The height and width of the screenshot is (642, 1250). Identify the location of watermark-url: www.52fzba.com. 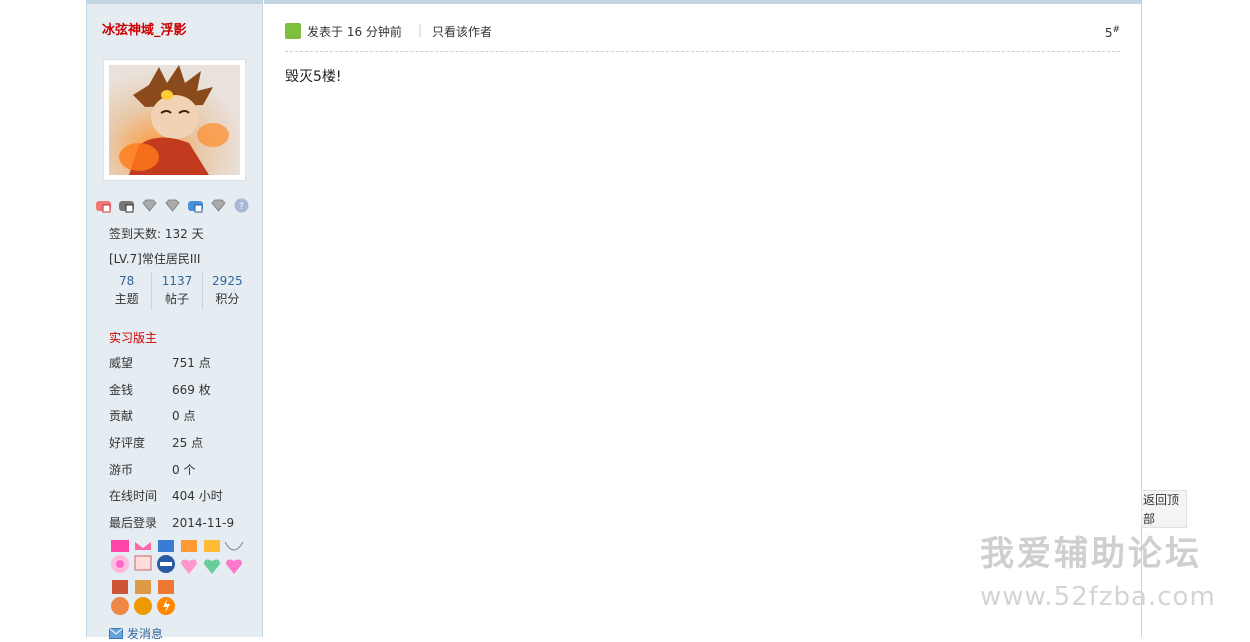
(1098, 597).